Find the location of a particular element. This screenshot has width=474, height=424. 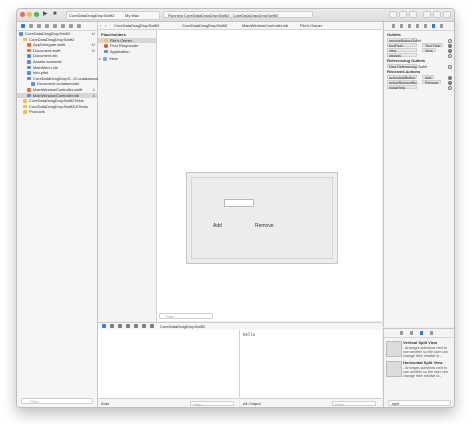

auto-selector: Auto is located at coordinates (105, 403).